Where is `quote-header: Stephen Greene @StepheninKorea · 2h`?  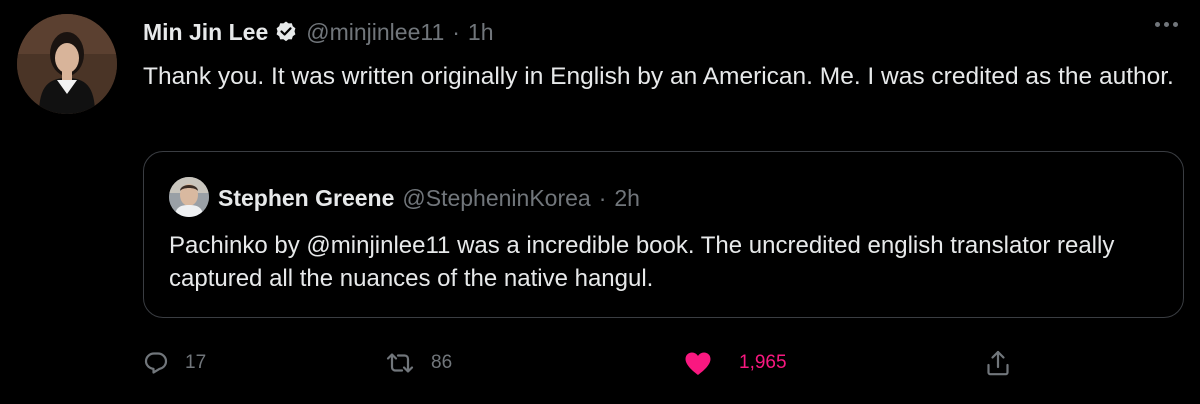 quote-header: Stephen Greene @StepheninKorea · 2h is located at coordinates (429, 198).